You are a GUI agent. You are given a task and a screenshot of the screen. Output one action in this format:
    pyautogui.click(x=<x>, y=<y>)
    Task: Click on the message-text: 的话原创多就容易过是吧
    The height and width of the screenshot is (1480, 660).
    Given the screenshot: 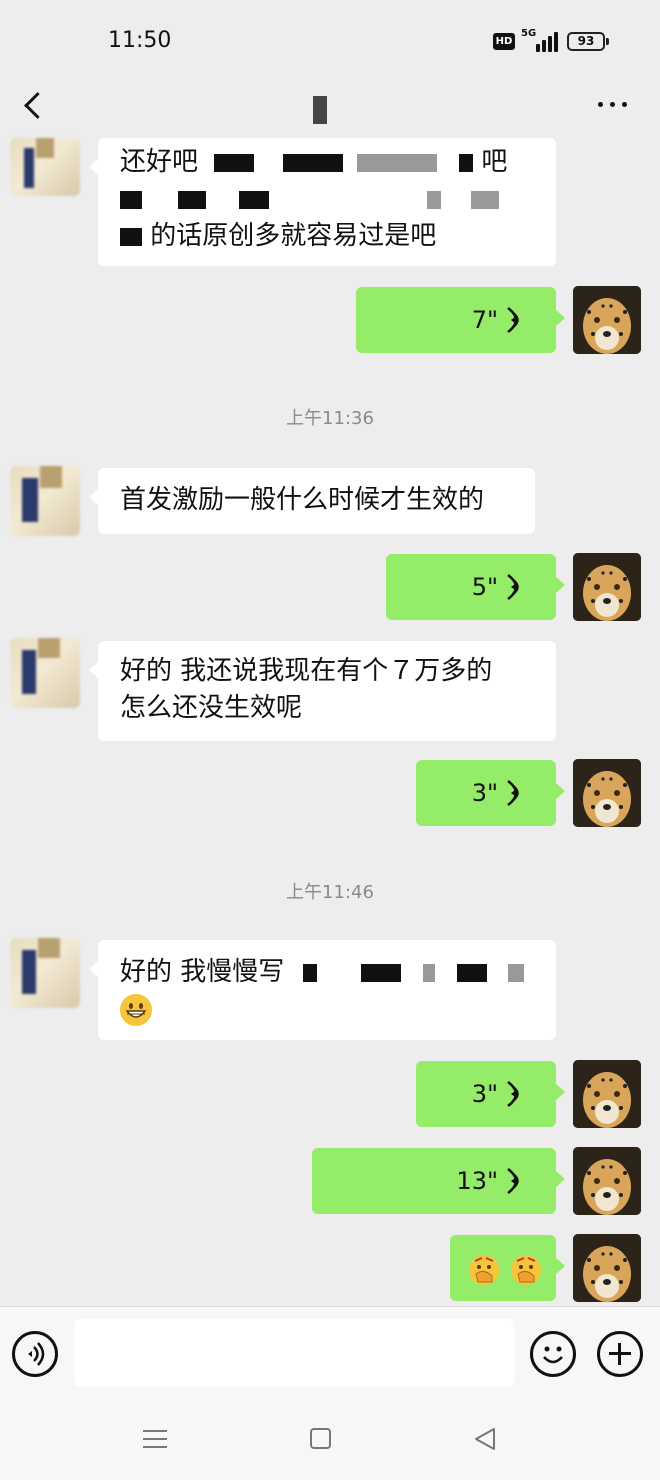 What is the action you would take?
    pyautogui.click(x=293, y=236)
    